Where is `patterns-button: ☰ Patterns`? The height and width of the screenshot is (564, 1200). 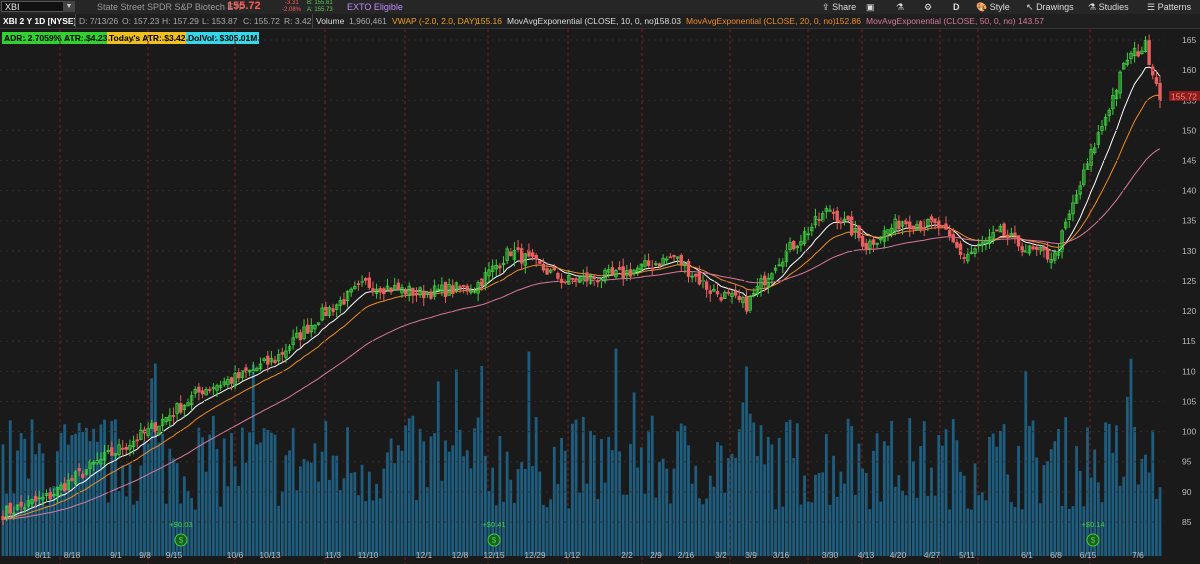 patterns-button: ☰ Patterns is located at coordinates (1169, 7).